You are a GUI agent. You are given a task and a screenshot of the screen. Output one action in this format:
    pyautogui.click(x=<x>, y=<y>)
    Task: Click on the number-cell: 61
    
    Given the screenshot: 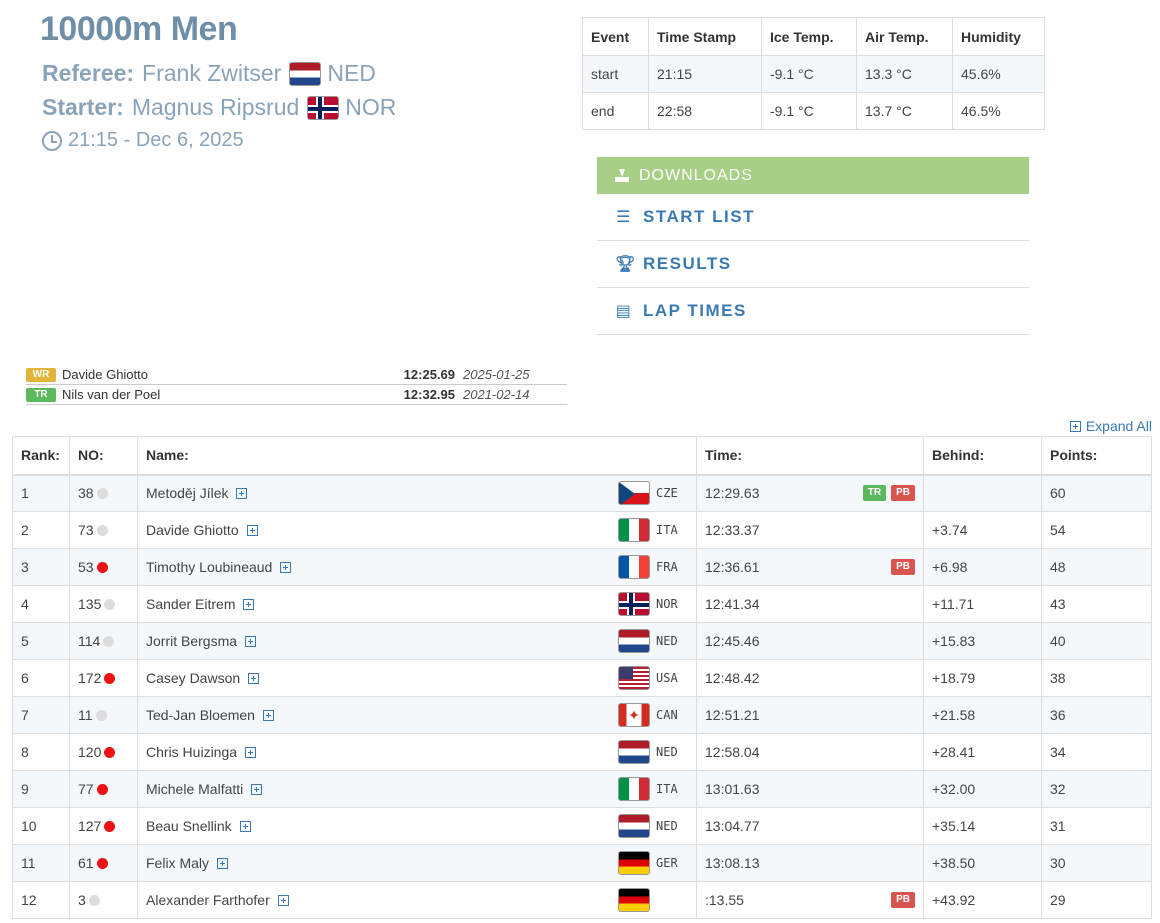 What is the action you would take?
    pyautogui.click(x=103, y=863)
    